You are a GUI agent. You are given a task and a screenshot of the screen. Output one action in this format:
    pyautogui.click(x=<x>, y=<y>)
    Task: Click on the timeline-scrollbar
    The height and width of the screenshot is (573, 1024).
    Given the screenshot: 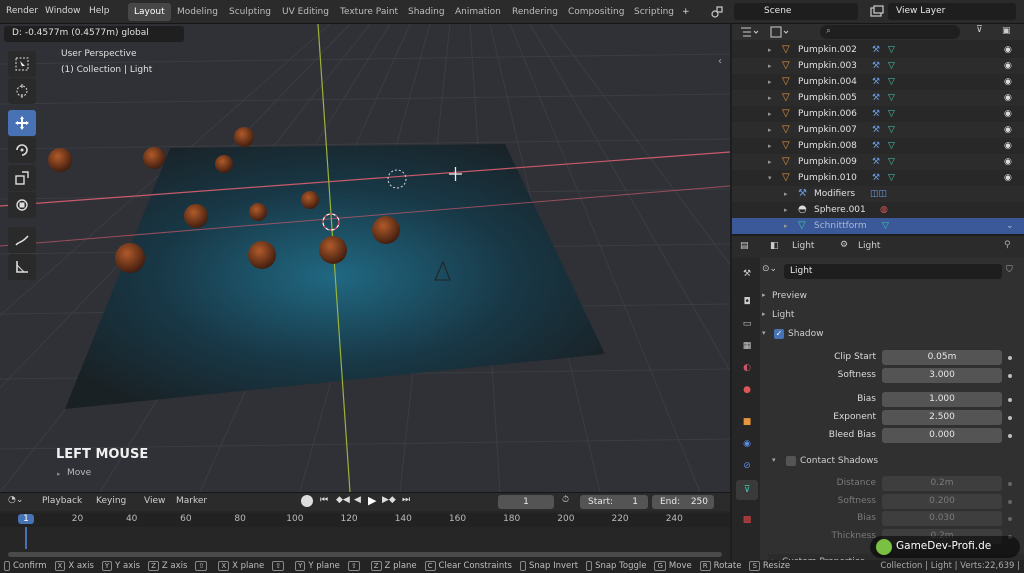 What is the action you would take?
    pyautogui.click(x=365, y=554)
    